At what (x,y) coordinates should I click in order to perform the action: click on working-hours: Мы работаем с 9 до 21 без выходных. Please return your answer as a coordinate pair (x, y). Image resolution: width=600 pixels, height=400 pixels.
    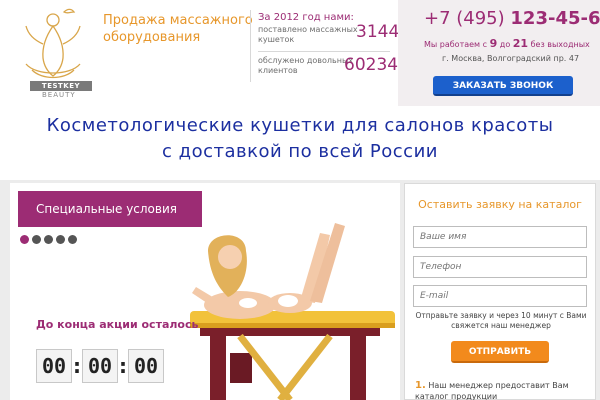
    Looking at the image, I should click on (507, 43).